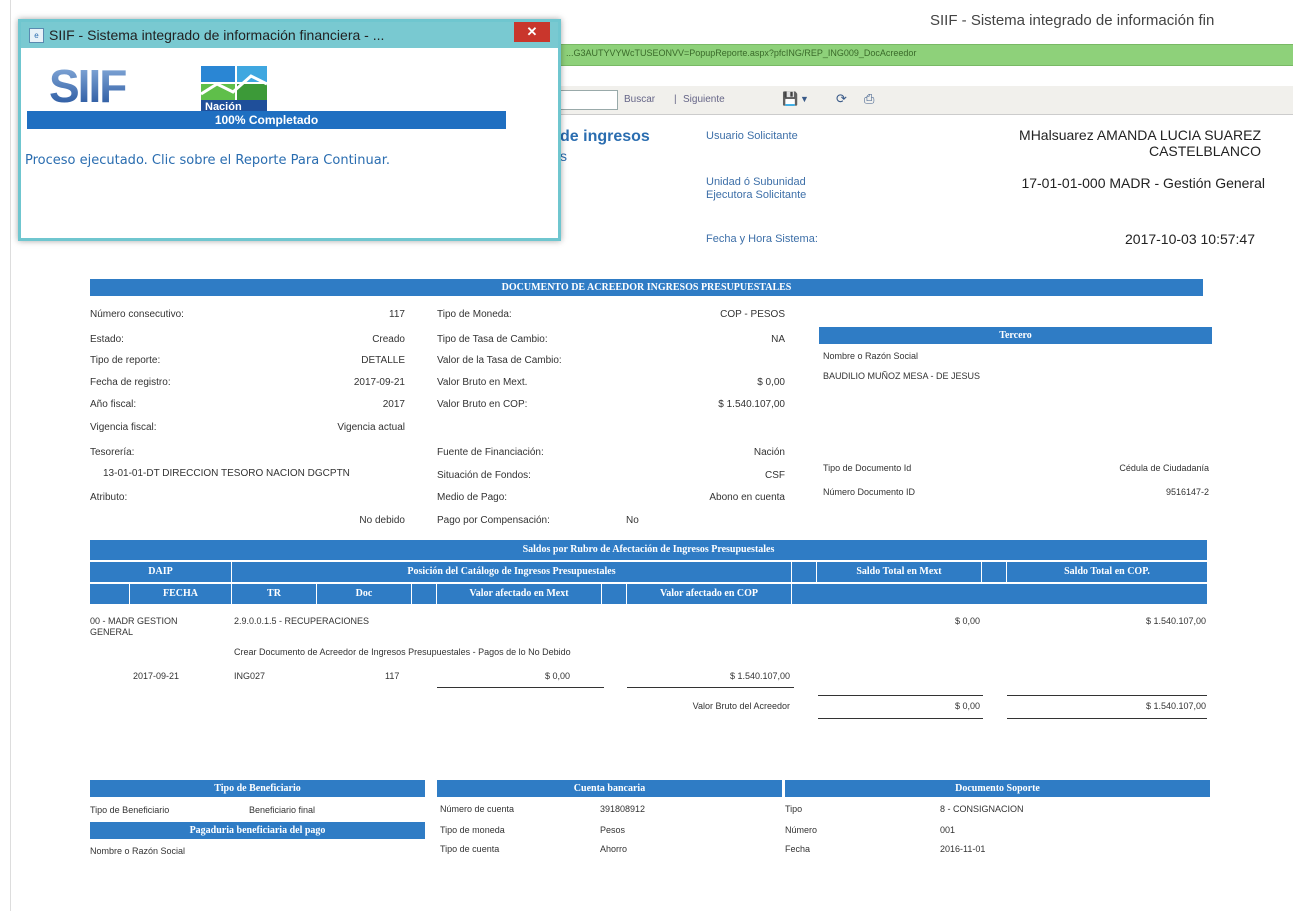 Image resolution: width=1293 pixels, height=911 pixels. What do you see at coordinates (613, 830) in the screenshot?
I see `cuenta-value: Pesos` at bounding box center [613, 830].